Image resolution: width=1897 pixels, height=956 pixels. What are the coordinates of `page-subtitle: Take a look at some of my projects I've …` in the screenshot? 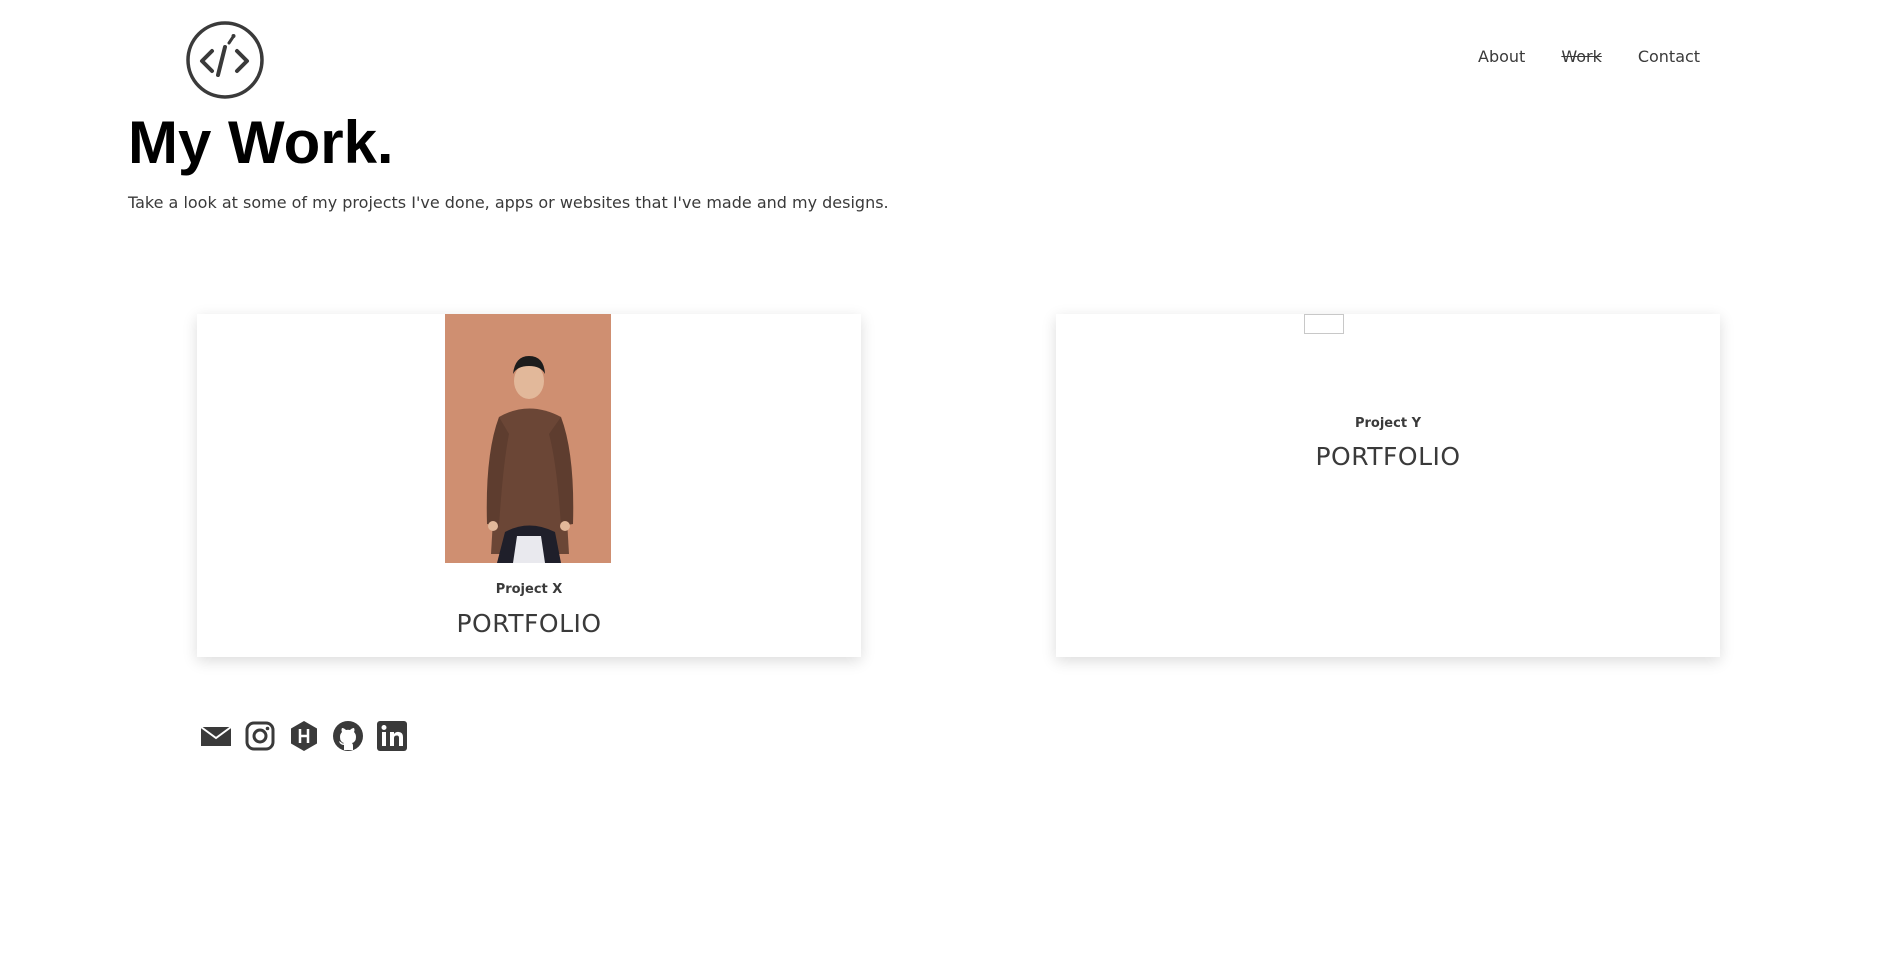 It's located at (508, 202).